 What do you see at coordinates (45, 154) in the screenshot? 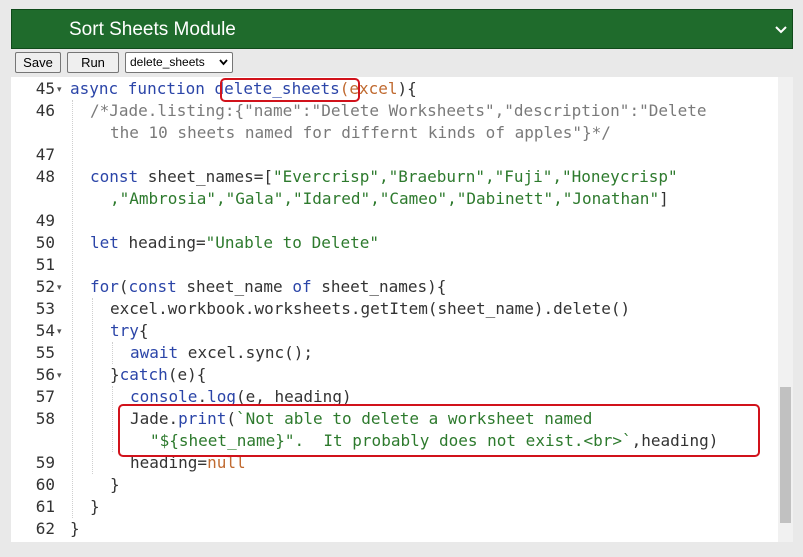
I see `line-number: 47` at bounding box center [45, 154].